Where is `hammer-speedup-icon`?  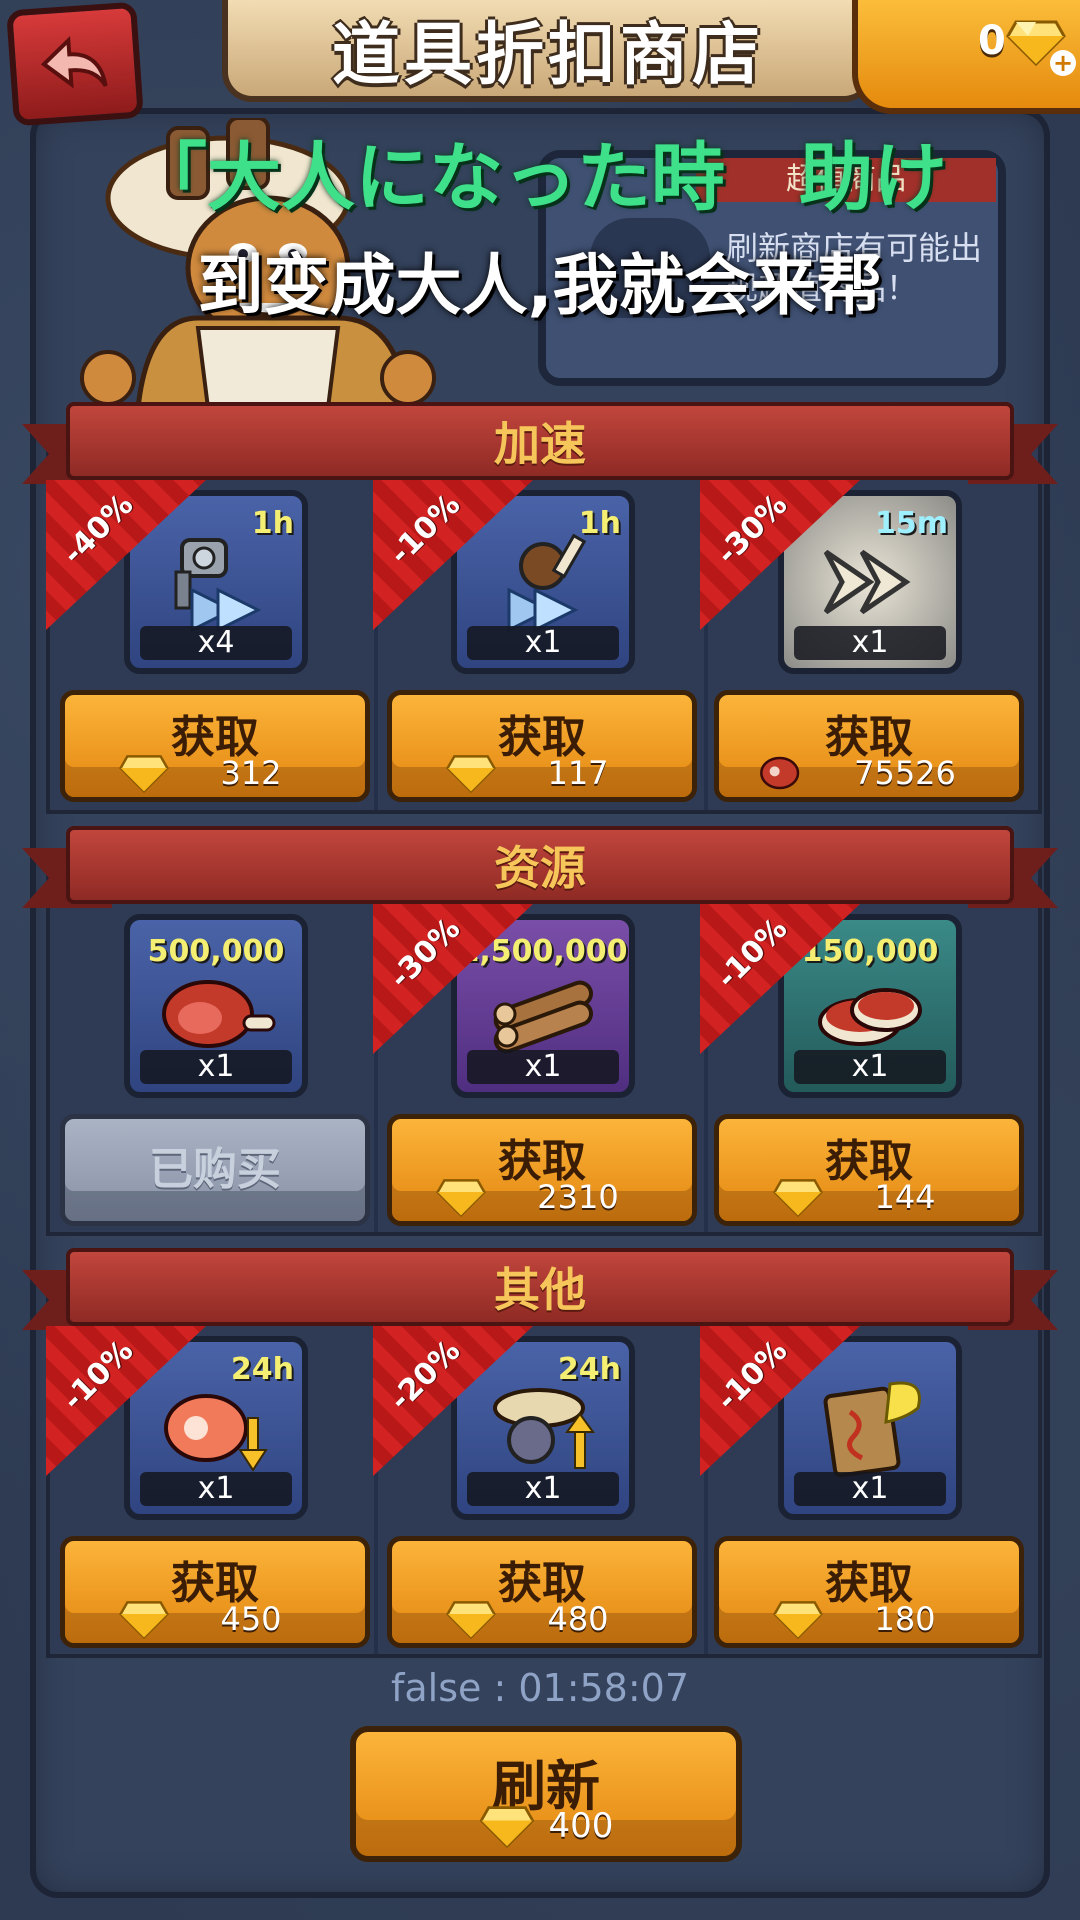 hammer-speedup-icon is located at coordinates (218, 585).